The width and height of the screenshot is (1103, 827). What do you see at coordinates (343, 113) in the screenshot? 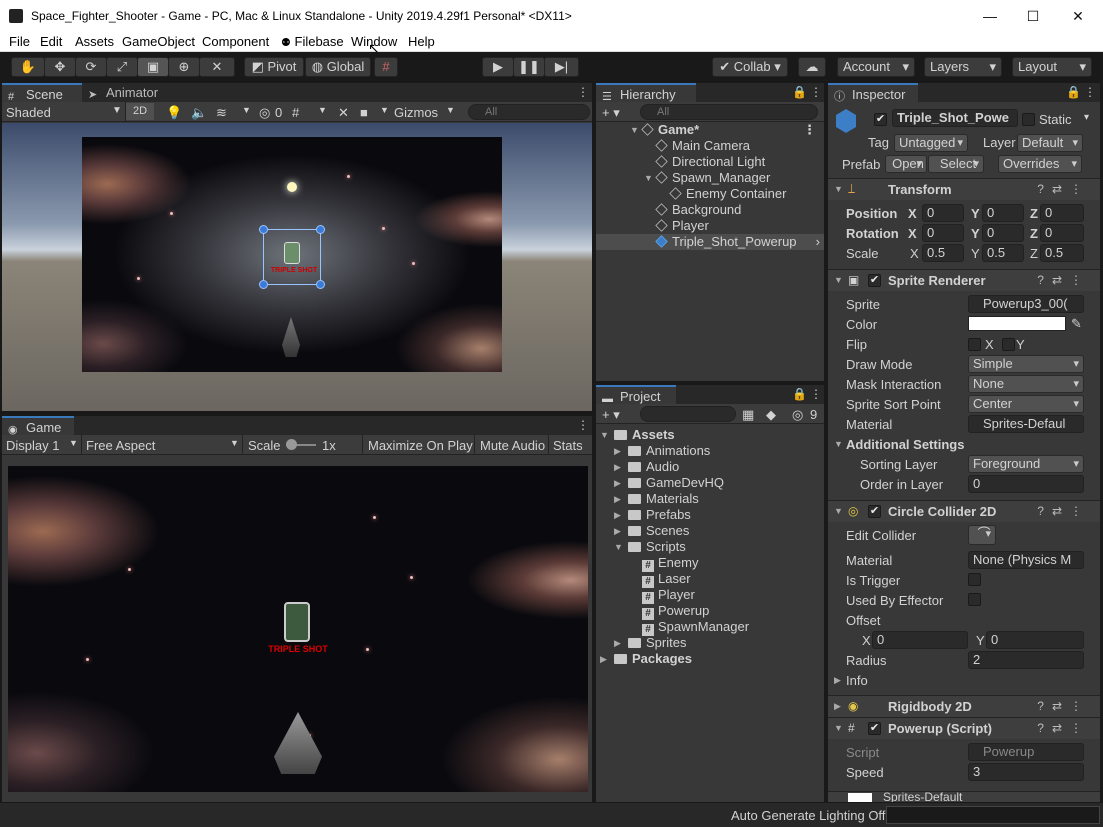
I see `tools-icon: ✕` at bounding box center [343, 113].